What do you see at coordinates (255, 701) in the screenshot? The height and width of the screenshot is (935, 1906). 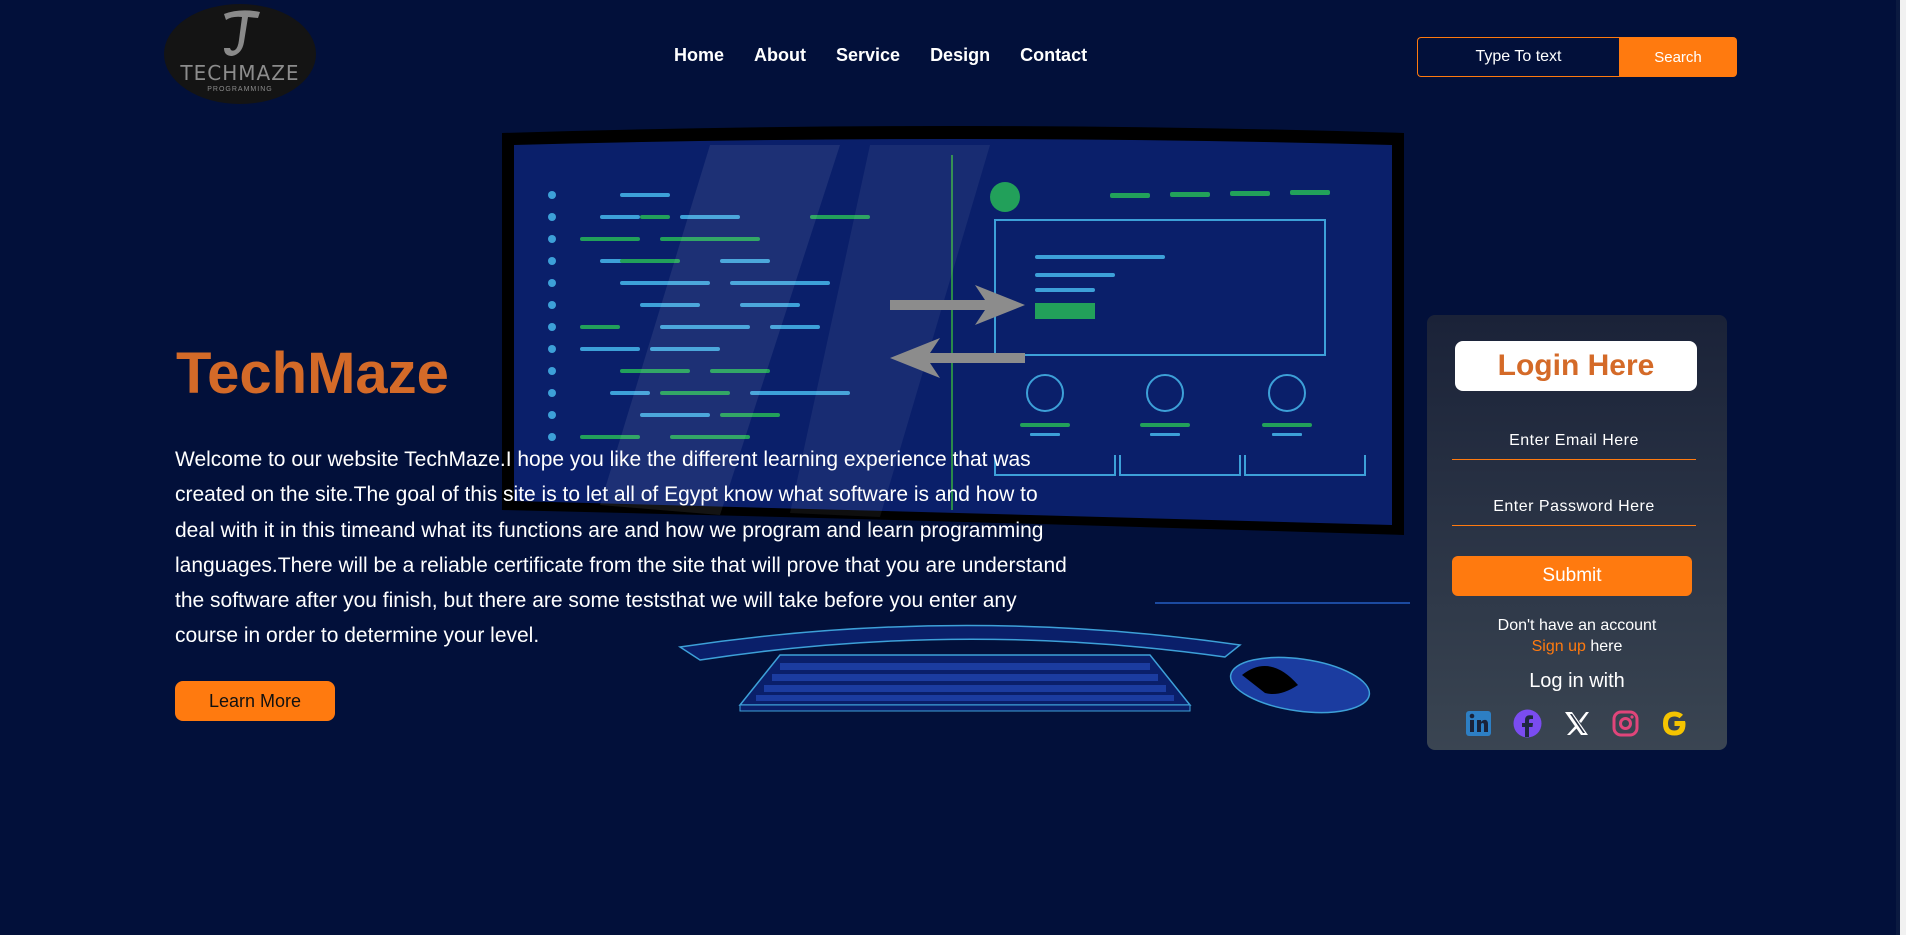 I see `learn-more-button: Learn More` at bounding box center [255, 701].